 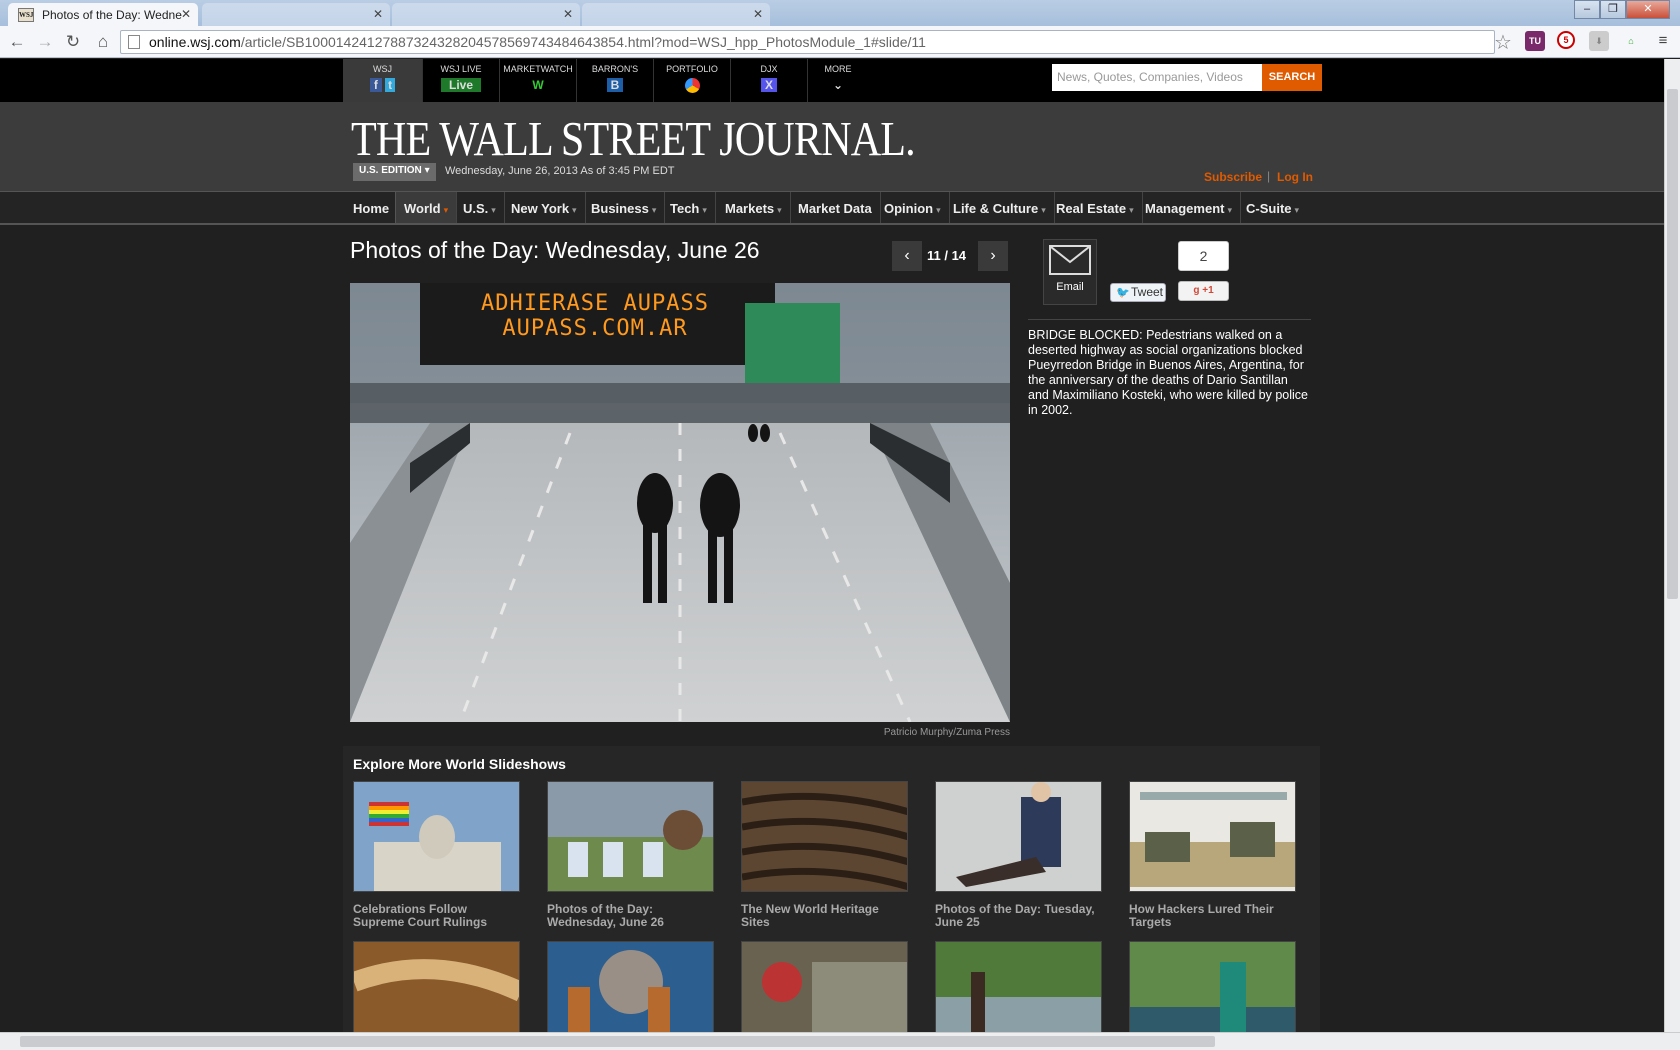 What do you see at coordinates (633, 138) in the screenshot?
I see `wsj-logo: THE WALL STREET JOURNAL.` at bounding box center [633, 138].